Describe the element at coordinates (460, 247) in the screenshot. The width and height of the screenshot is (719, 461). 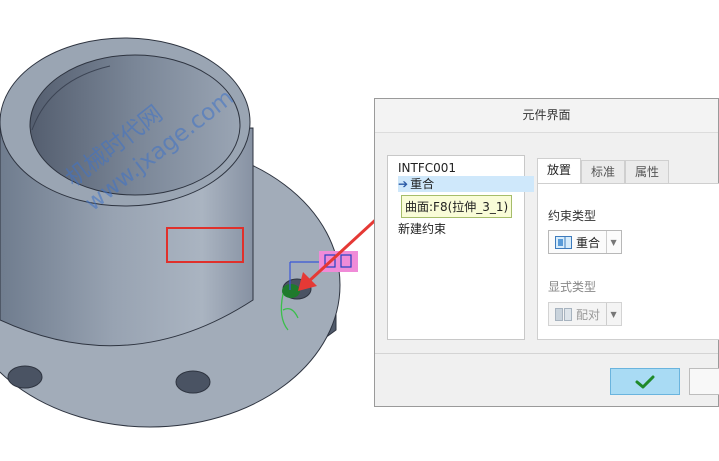
I see `constraint-tree: INTFC001 ➔ 重合 曲面:F8(拉伸_3_1) 新建约束` at that location.